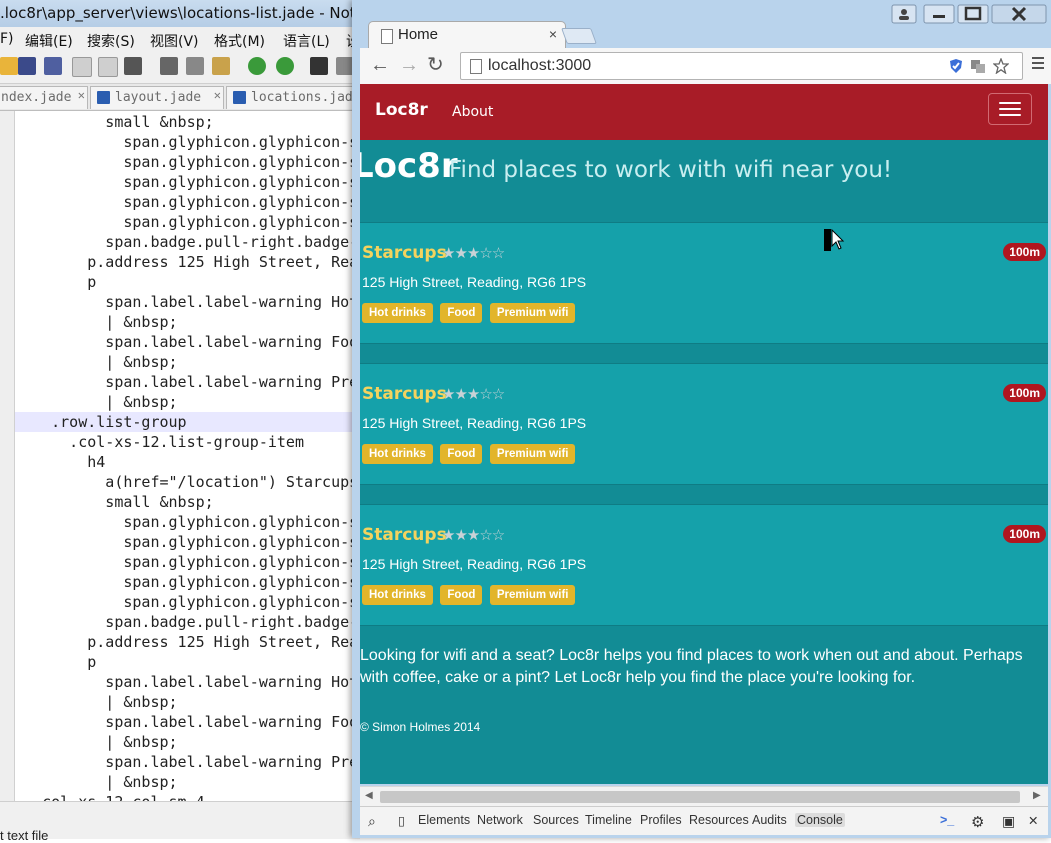  I want to click on find-icon, so click(319, 66).